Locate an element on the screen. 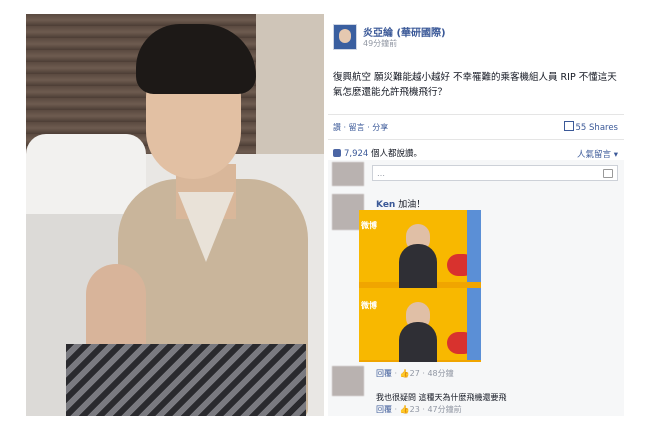  likes-summary: 7,924 個人都說讚。 is located at coordinates (377, 153).